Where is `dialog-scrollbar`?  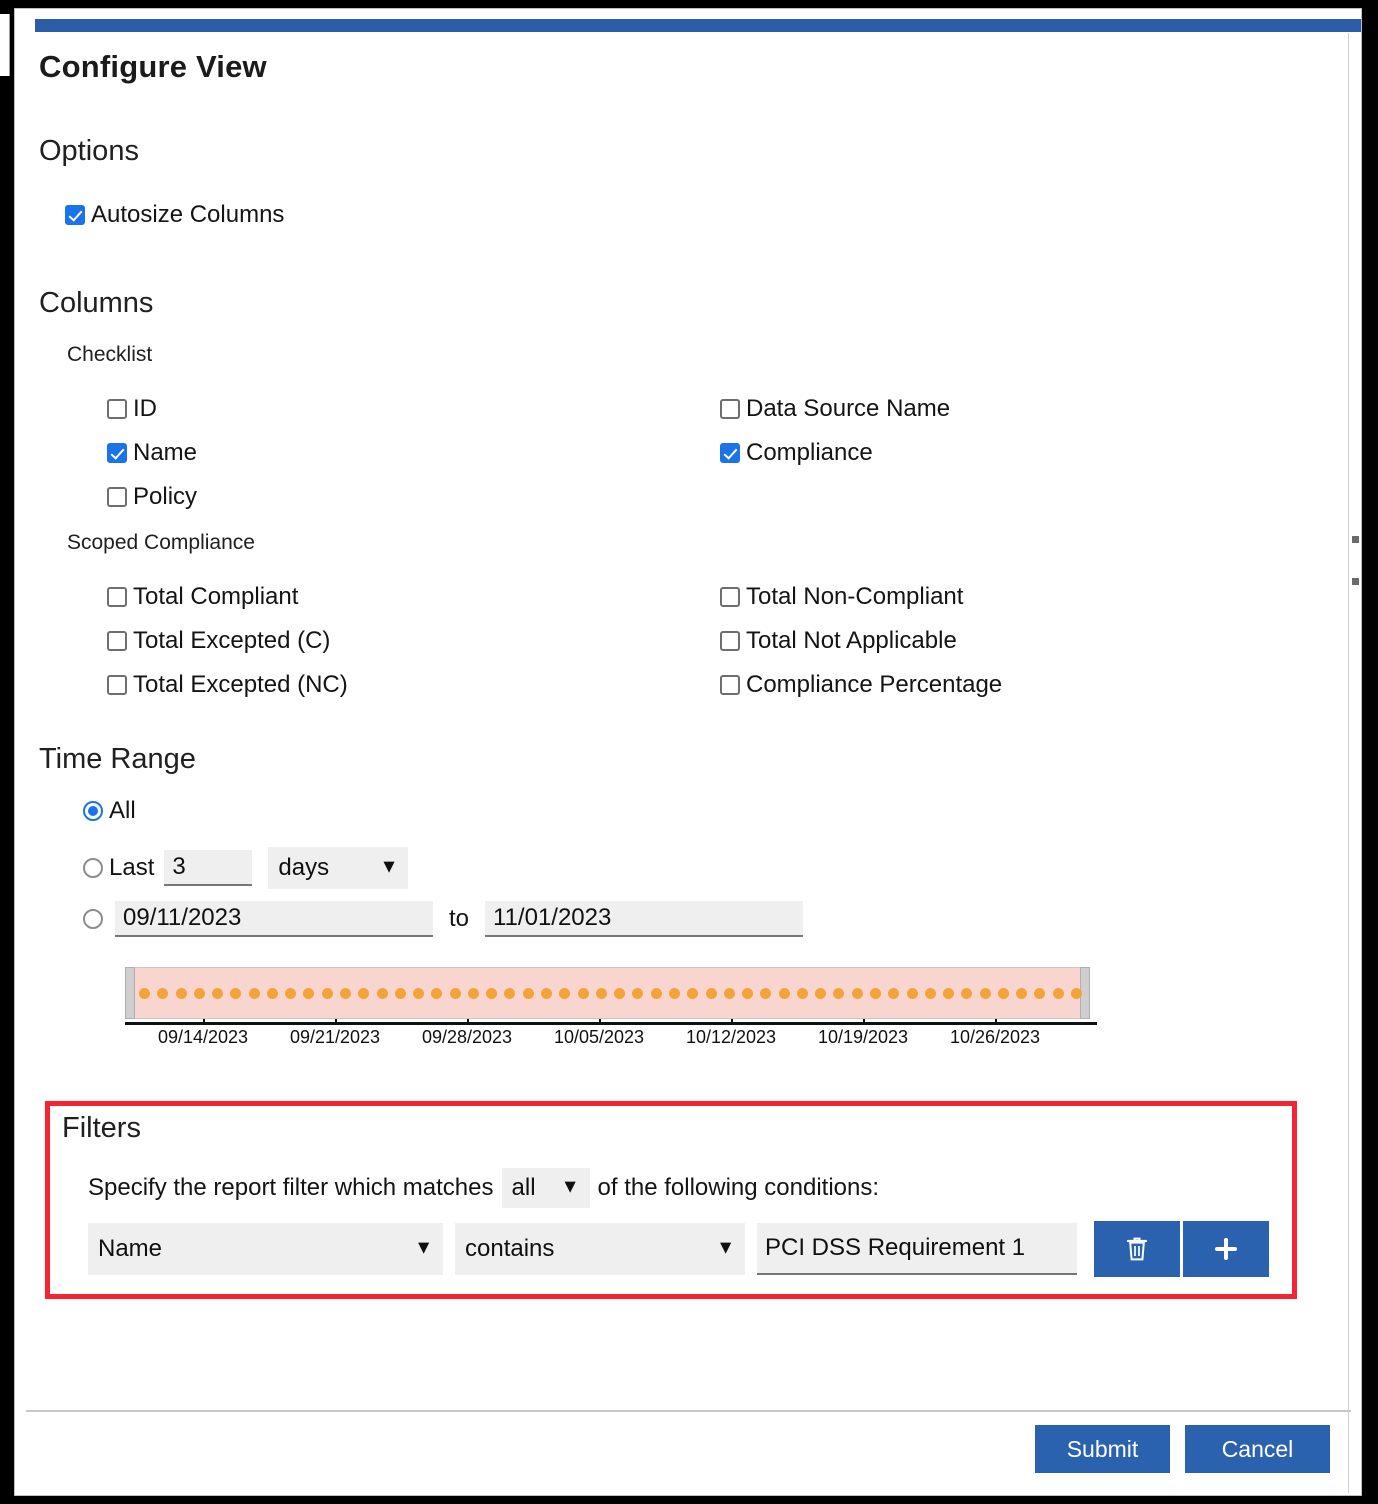
dialog-scrollbar is located at coordinates (1353, 763).